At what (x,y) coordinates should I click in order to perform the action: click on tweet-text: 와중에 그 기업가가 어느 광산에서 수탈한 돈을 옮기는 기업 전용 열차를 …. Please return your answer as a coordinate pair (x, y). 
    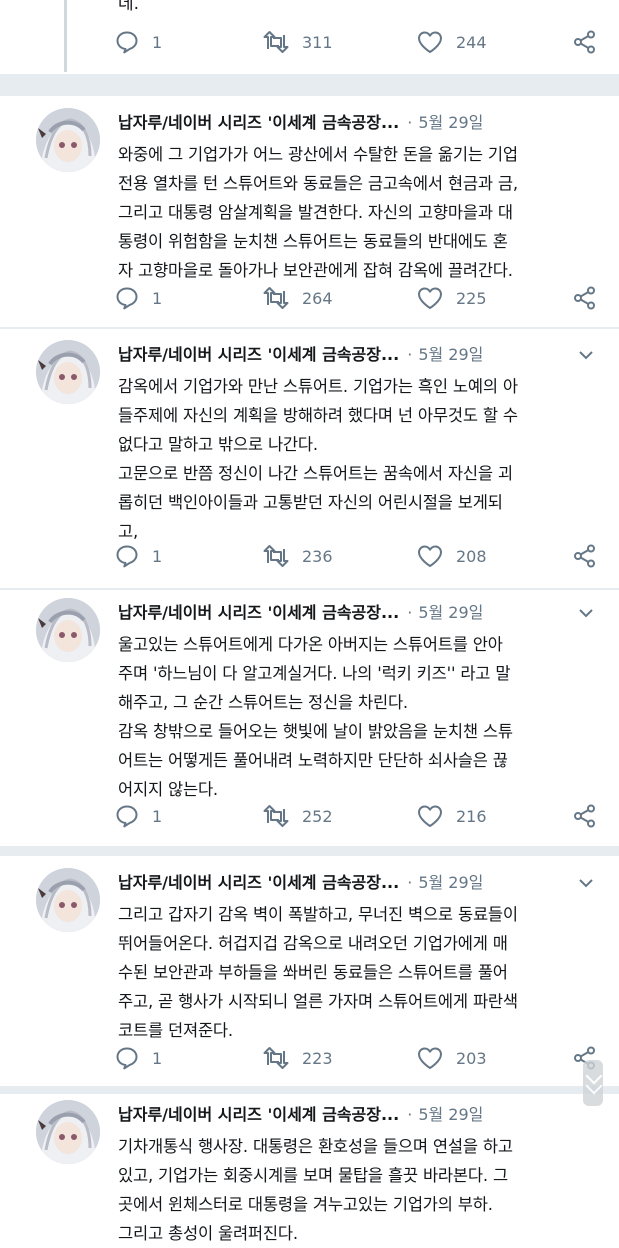
    Looking at the image, I should click on (362, 212).